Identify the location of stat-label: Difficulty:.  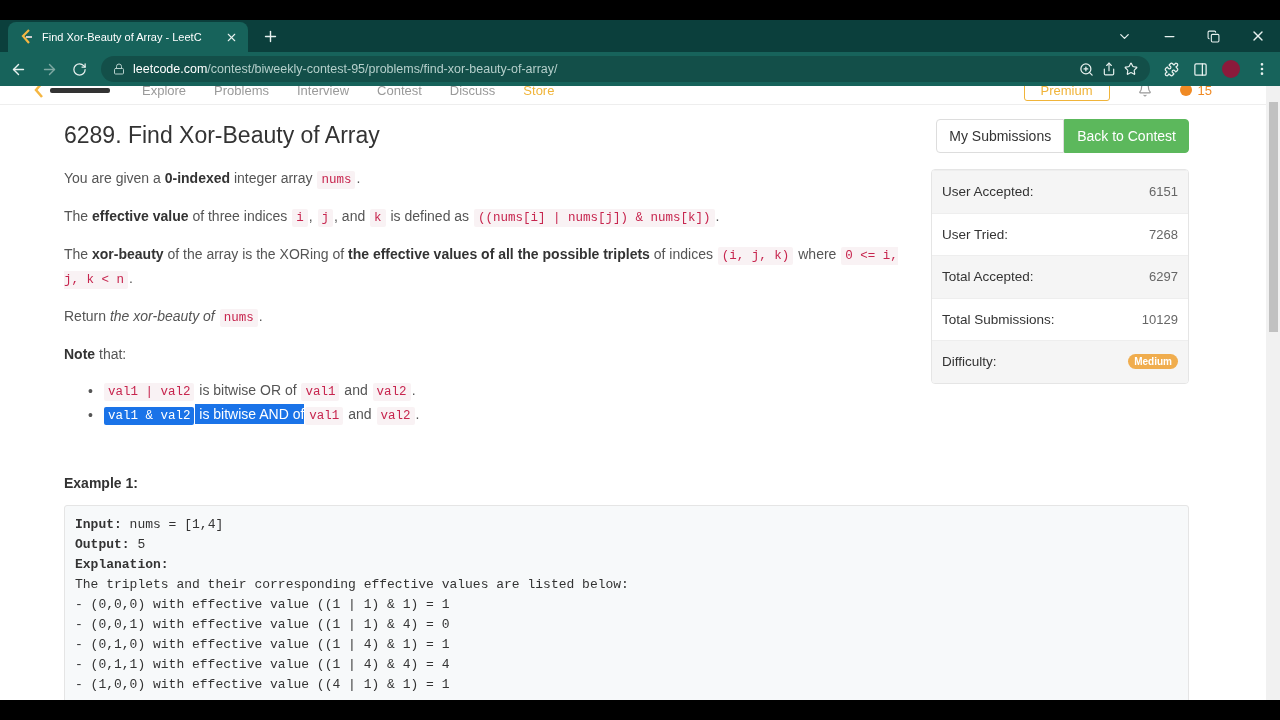
(969, 362).